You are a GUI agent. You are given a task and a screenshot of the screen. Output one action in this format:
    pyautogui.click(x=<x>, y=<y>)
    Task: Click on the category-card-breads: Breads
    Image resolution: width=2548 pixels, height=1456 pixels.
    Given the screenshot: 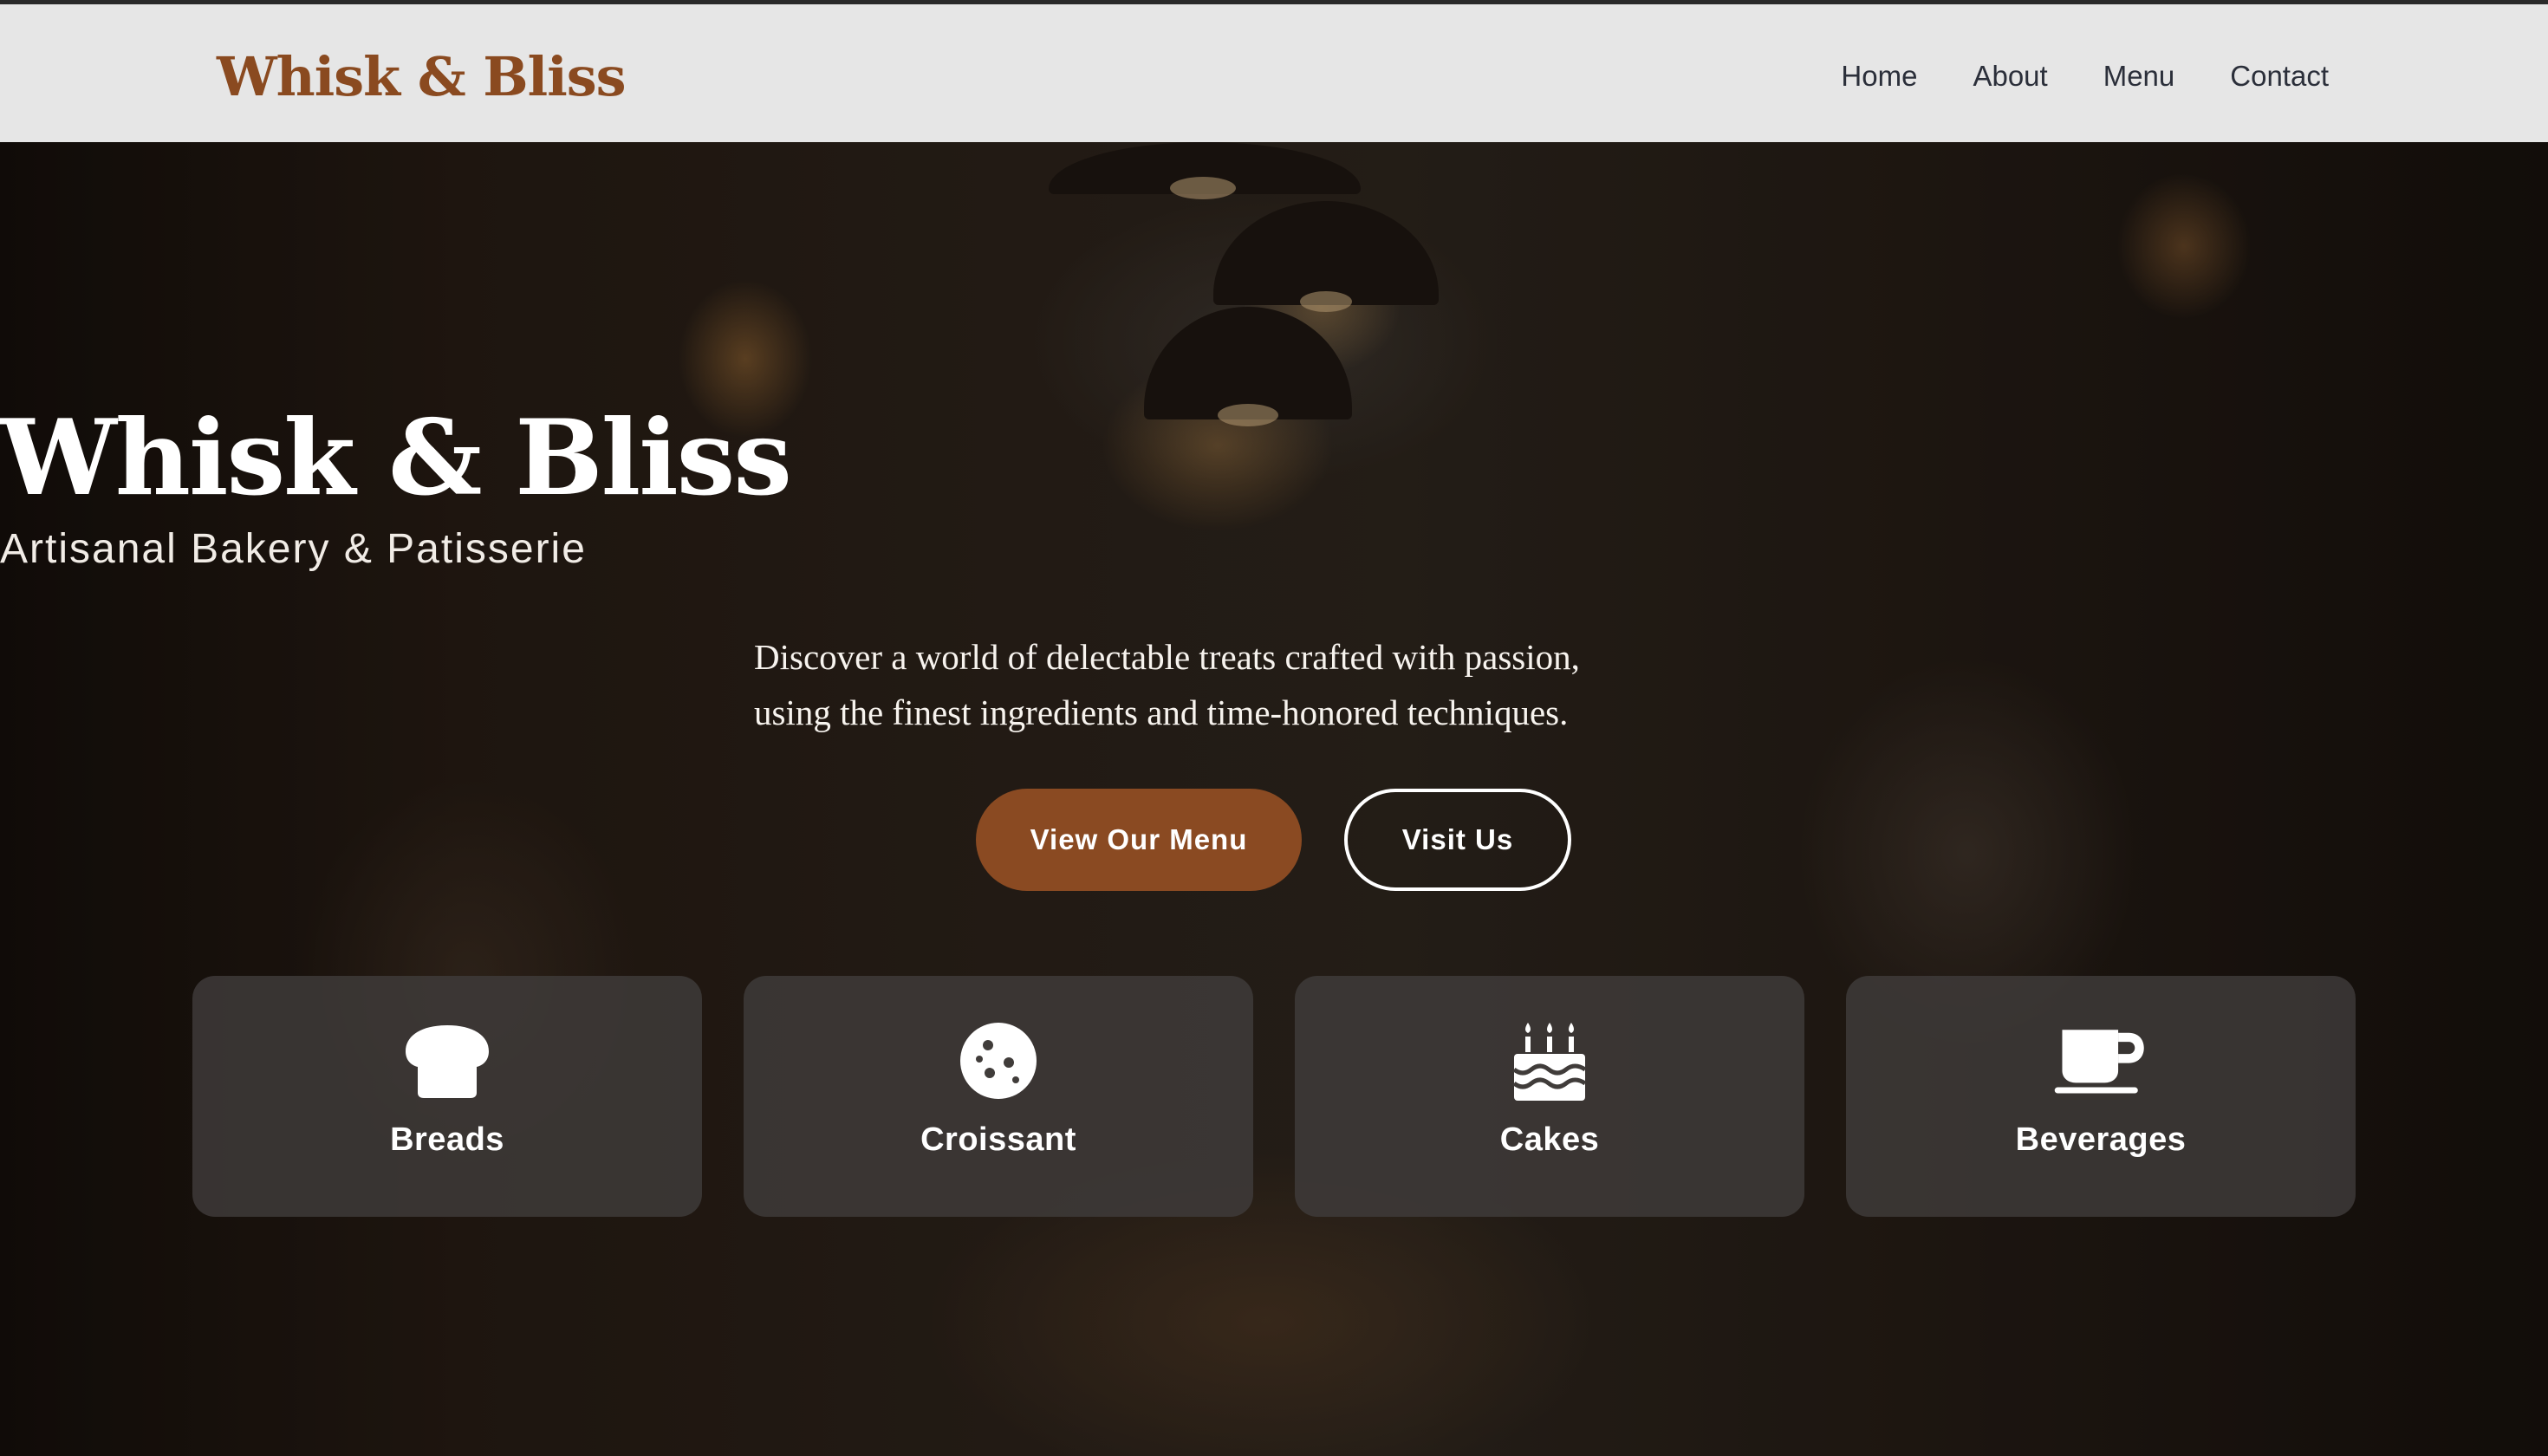 What is the action you would take?
    pyautogui.click(x=447, y=1096)
    